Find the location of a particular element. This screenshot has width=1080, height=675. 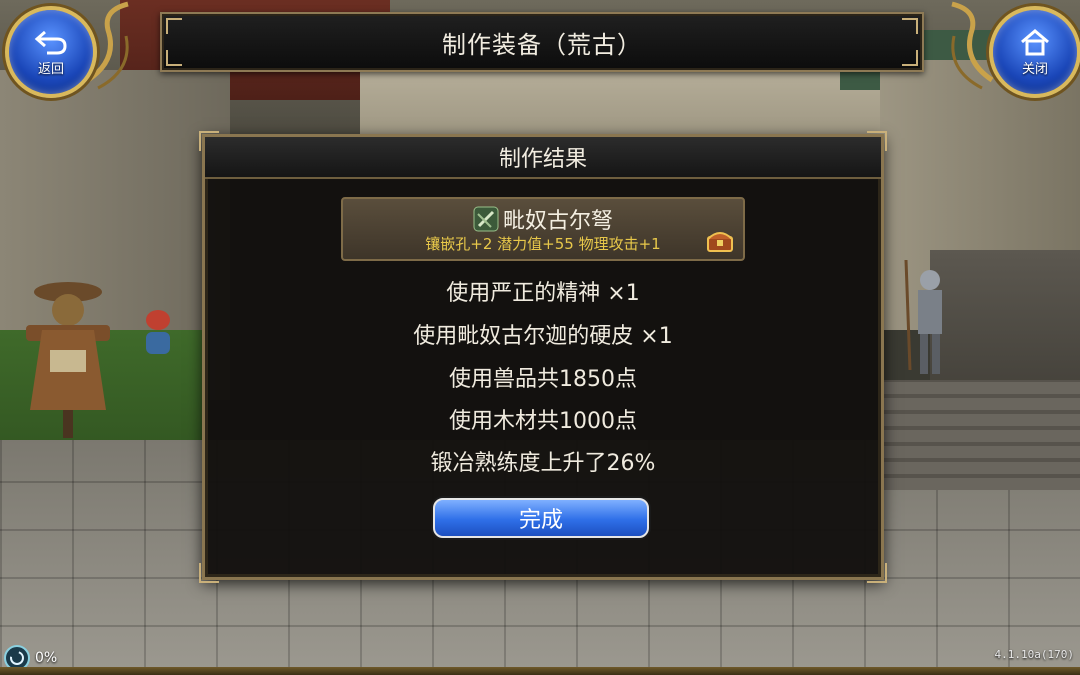

version-label: 4.1.10a(170) is located at coordinates (1034, 654).